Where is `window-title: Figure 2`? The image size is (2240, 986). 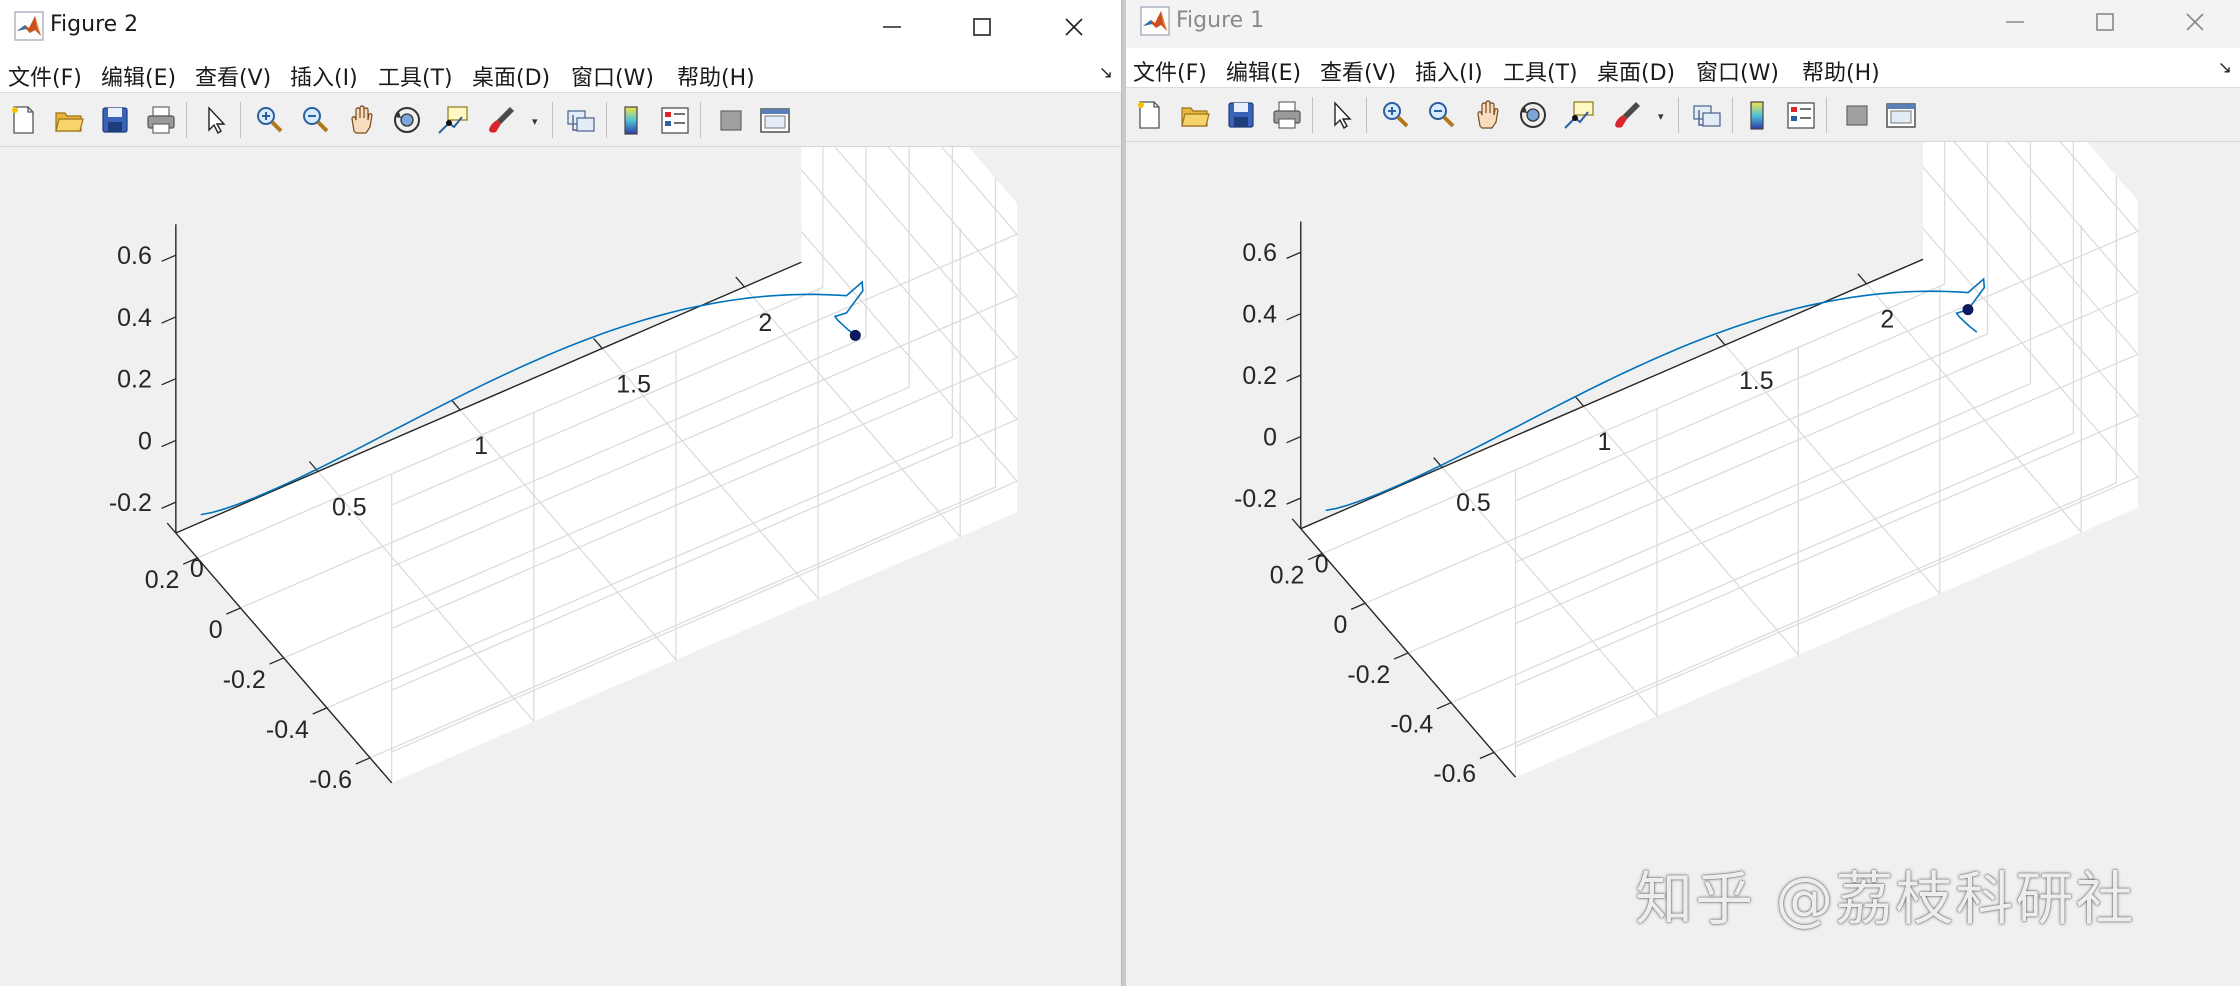
window-title: Figure 2 is located at coordinates (94, 24).